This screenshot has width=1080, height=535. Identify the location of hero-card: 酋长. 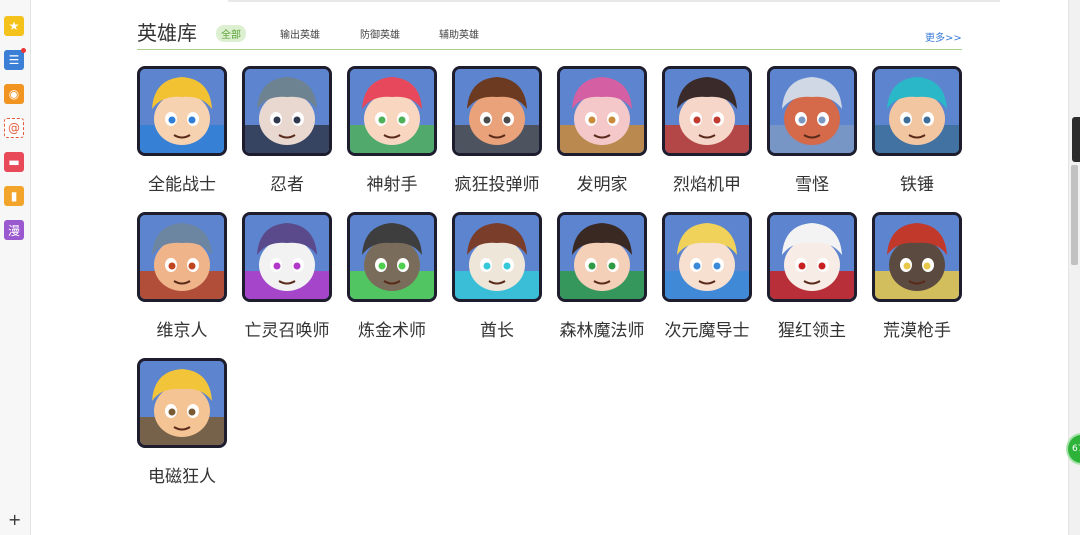
(497, 277).